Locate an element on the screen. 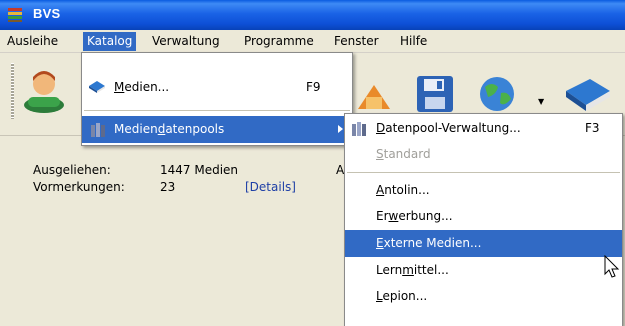 The image size is (625, 326). menu-hilfe: Hilfe is located at coordinates (413, 41).